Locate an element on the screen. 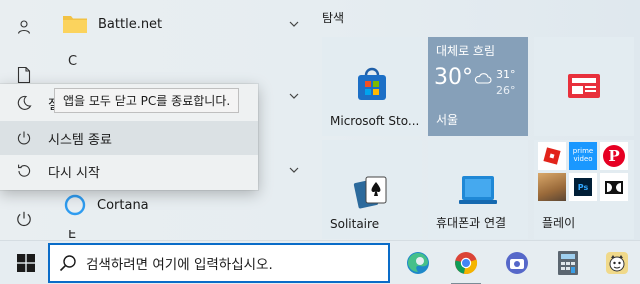 This screenshot has width=640, height=284. taskbar-camera is located at coordinates (517, 262).